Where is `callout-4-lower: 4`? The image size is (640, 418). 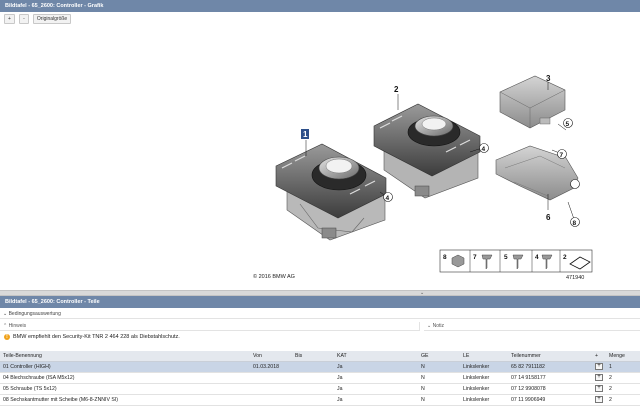 callout-4-lower: 4 is located at coordinates (388, 198).